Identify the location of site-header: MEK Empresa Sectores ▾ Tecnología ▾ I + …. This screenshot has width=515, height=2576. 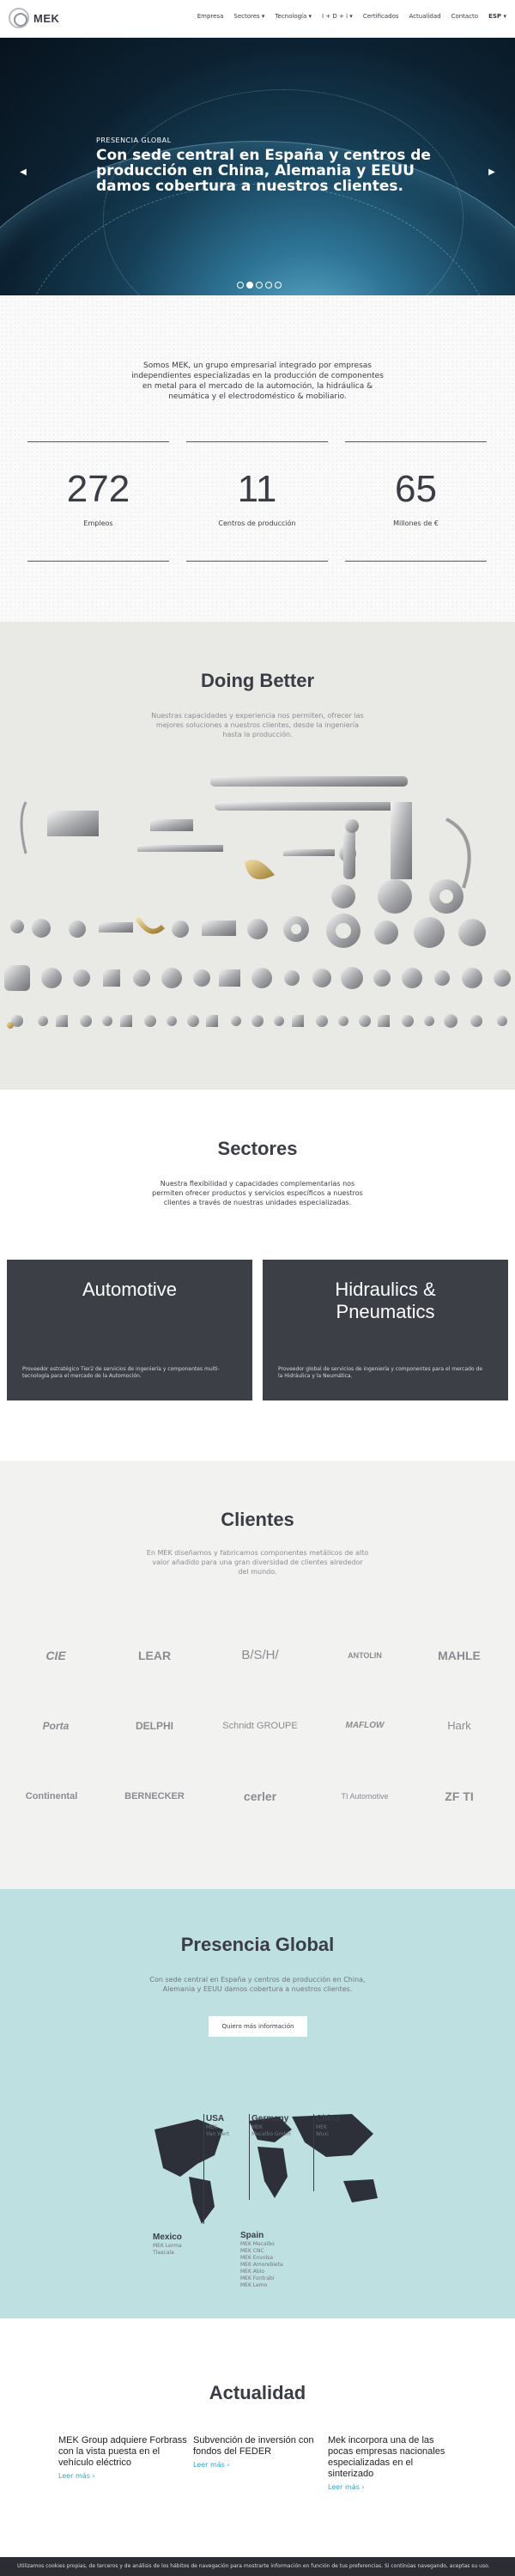
(257, 19).